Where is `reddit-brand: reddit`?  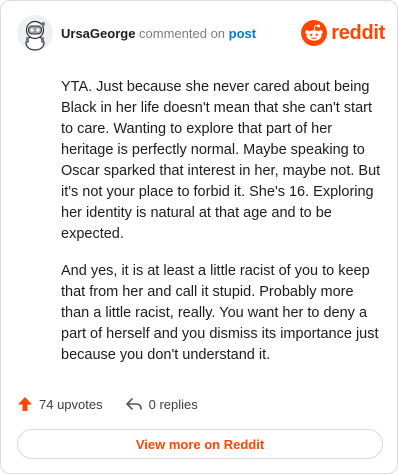
reddit-brand: reddit is located at coordinates (343, 33).